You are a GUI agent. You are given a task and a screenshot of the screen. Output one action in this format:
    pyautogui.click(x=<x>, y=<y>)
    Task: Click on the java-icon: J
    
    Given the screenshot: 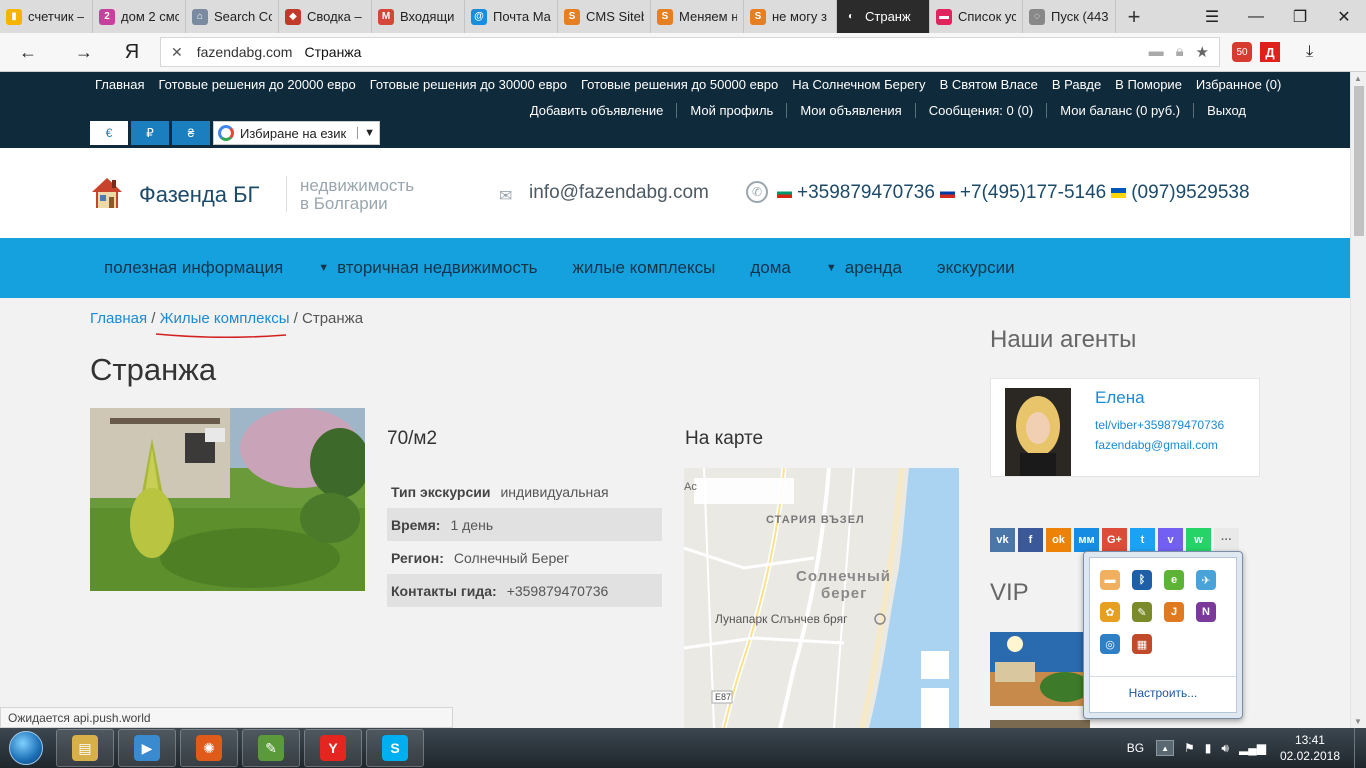 What is the action you would take?
    pyautogui.click(x=1174, y=612)
    